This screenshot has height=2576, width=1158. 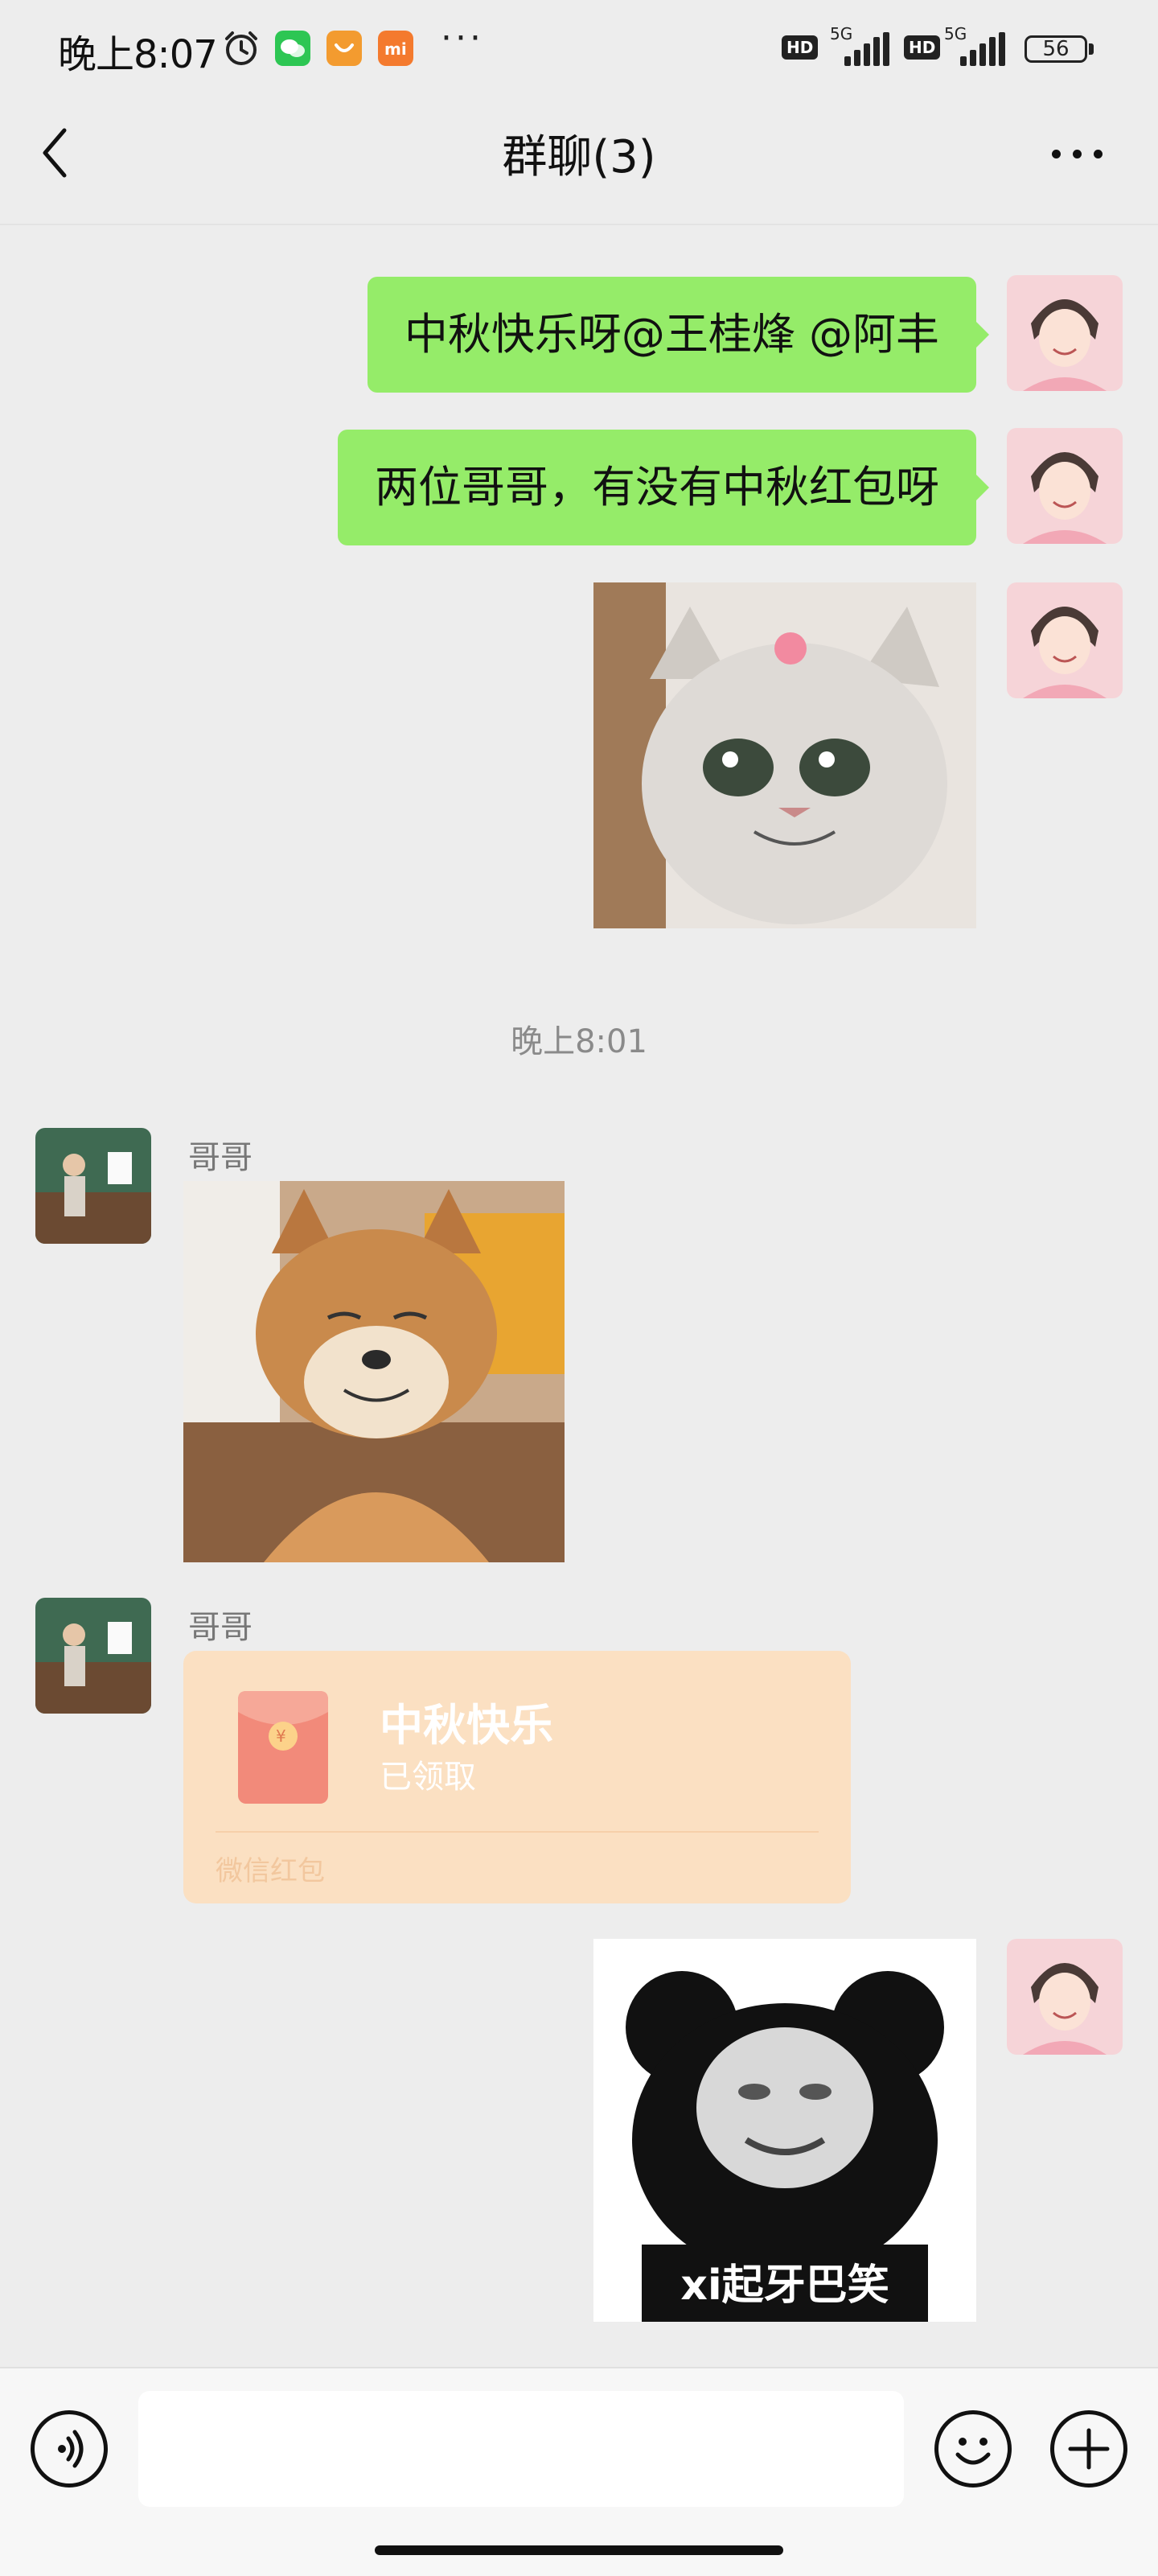 I want to click on home-indicator, so click(x=579, y=2550).